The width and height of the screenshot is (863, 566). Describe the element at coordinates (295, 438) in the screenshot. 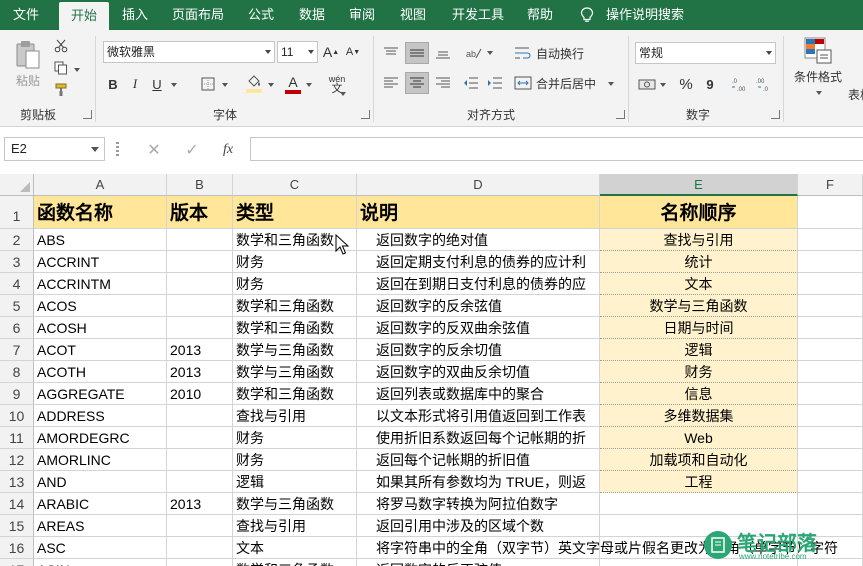

I see `cell-c11: 财务` at that location.